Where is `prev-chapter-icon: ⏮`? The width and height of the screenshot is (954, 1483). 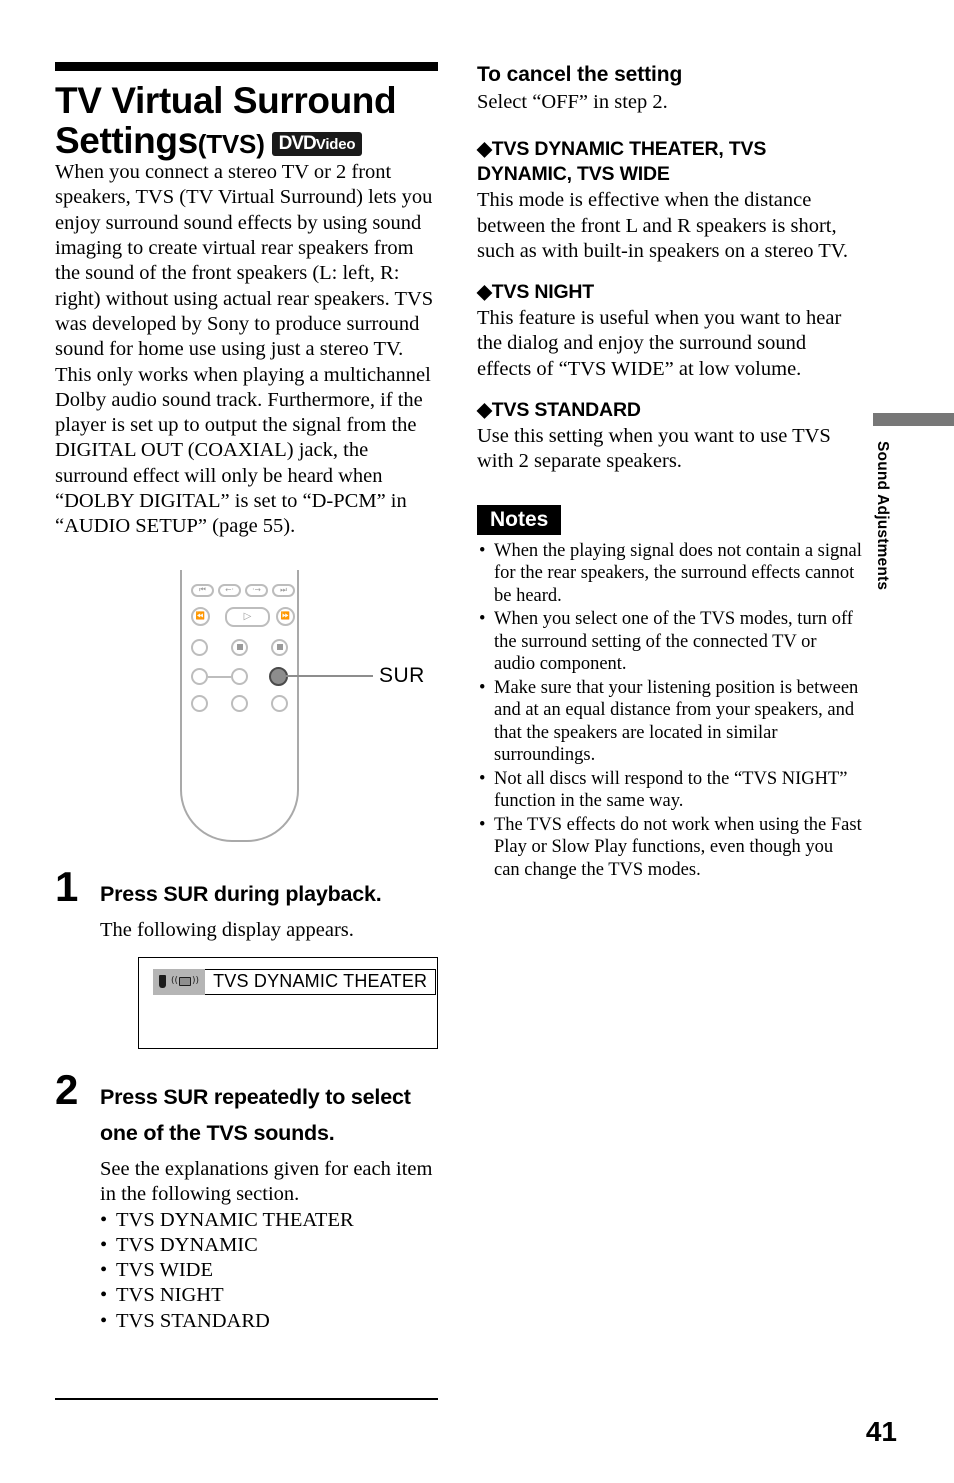 prev-chapter-icon: ⏮ is located at coordinates (202, 590).